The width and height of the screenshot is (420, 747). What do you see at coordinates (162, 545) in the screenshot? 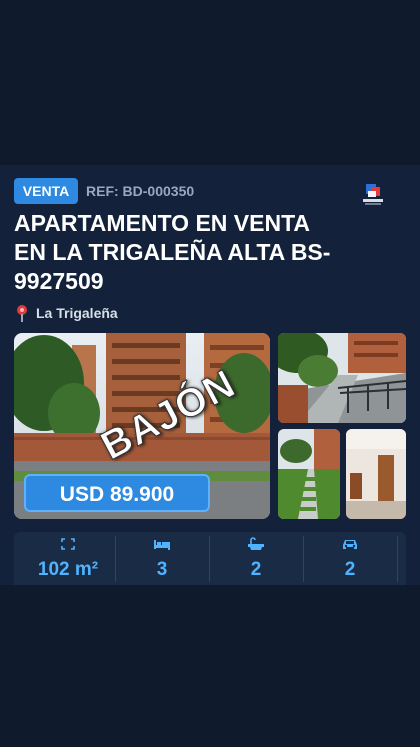
I see `bed-icon` at bounding box center [162, 545].